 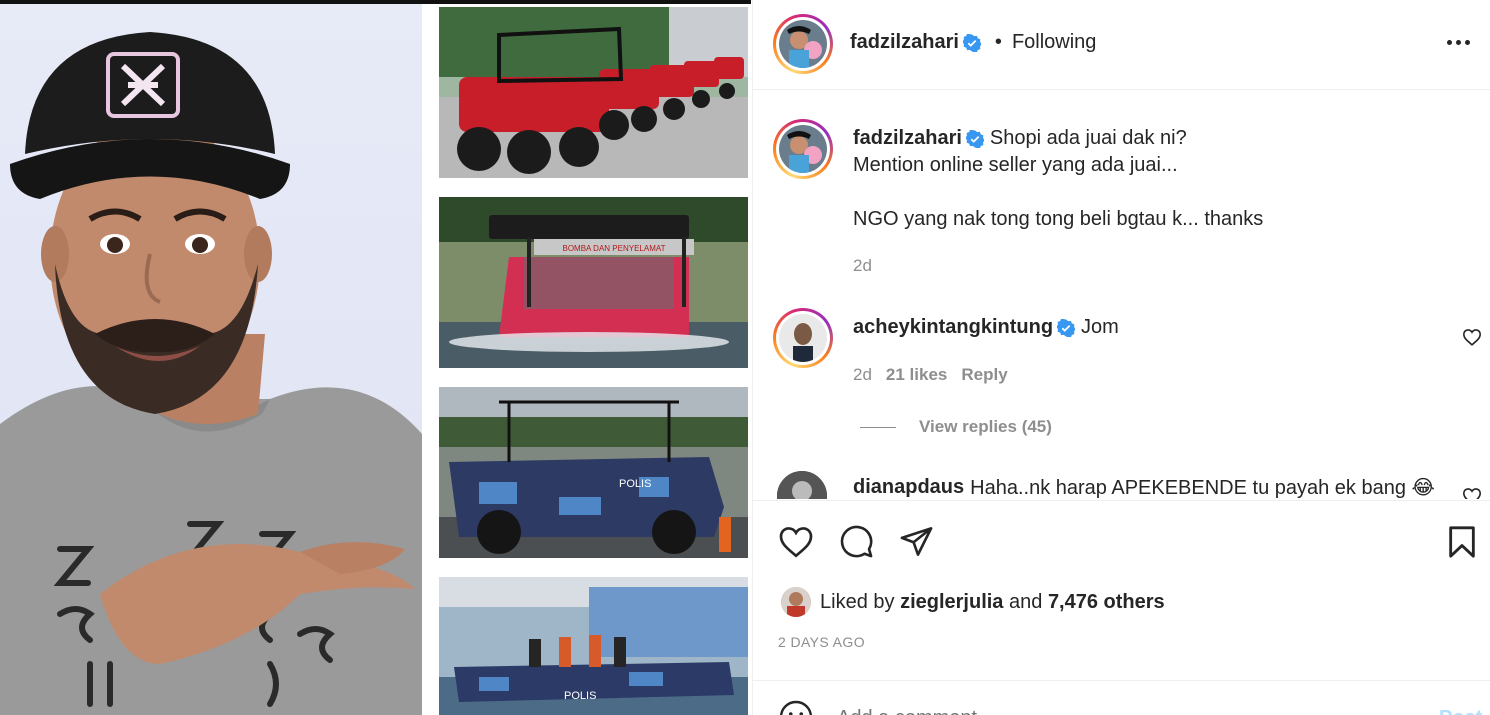 What do you see at coordinates (593, 472) in the screenshot?
I see `photo-polis-vehicle-road: POLIS` at bounding box center [593, 472].